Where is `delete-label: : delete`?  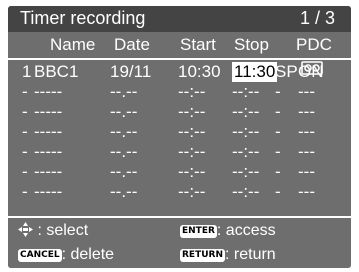 delete-label: : delete is located at coordinates (88, 254).